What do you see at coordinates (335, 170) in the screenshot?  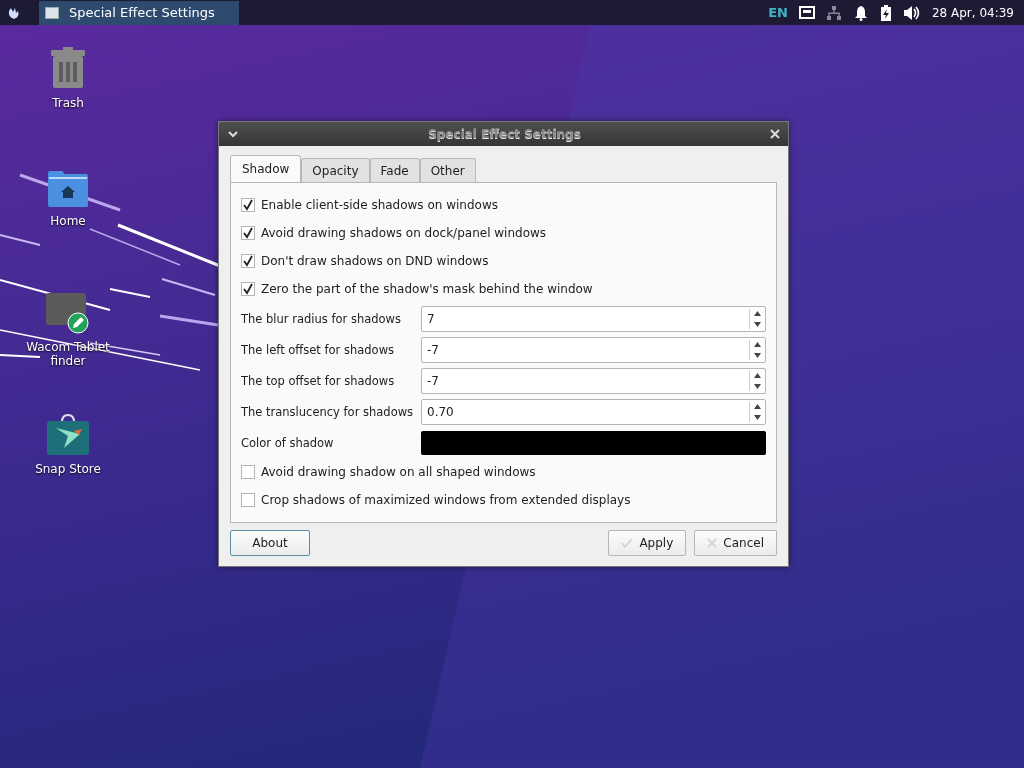 I see `tab: Opacity` at bounding box center [335, 170].